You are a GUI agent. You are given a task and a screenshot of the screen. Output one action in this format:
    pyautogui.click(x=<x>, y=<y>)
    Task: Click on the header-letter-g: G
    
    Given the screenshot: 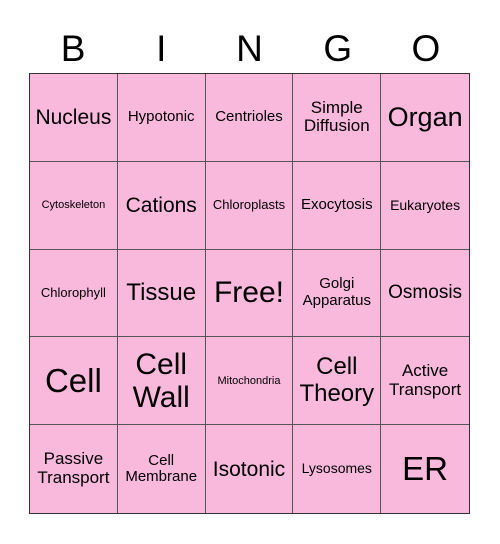 What is the action you would take?
    pyautogui.click(x=338, y=48)
    